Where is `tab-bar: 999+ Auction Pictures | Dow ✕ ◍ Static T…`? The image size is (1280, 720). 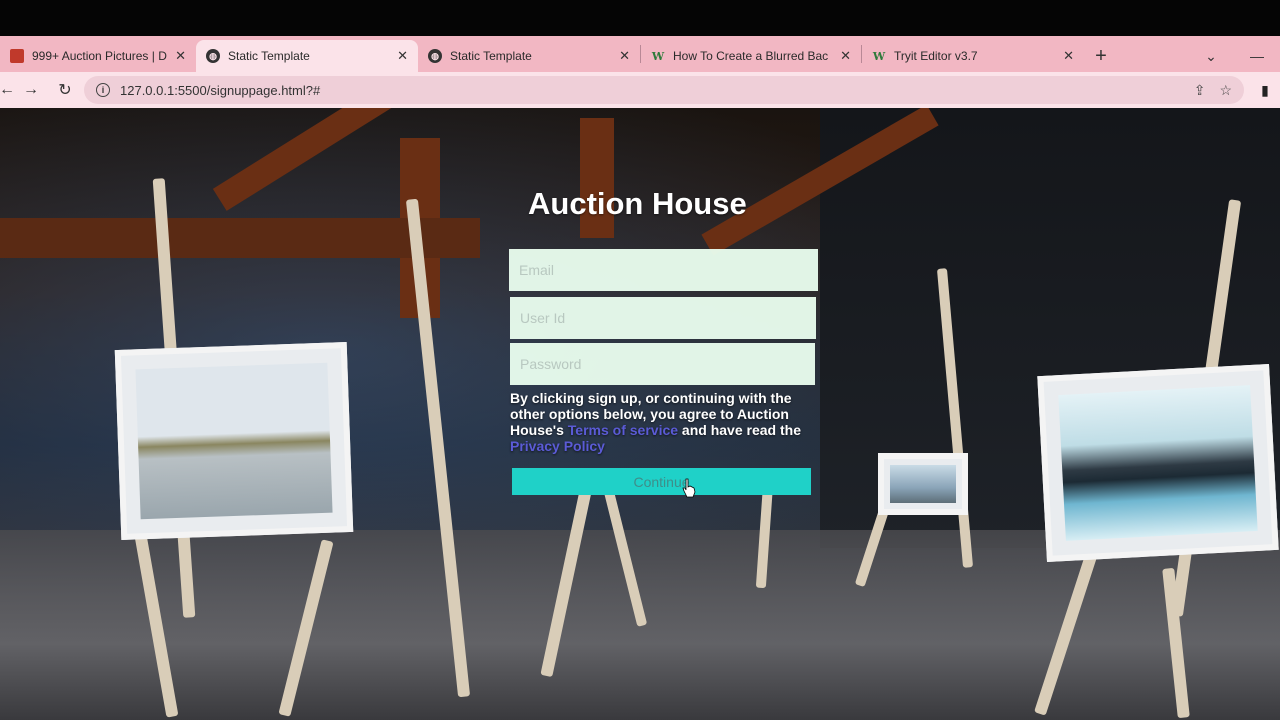
tab-bar: 999+ Auction Pictures | Dow ✕ ◍ Static T… is located at coordinates (640, 54).